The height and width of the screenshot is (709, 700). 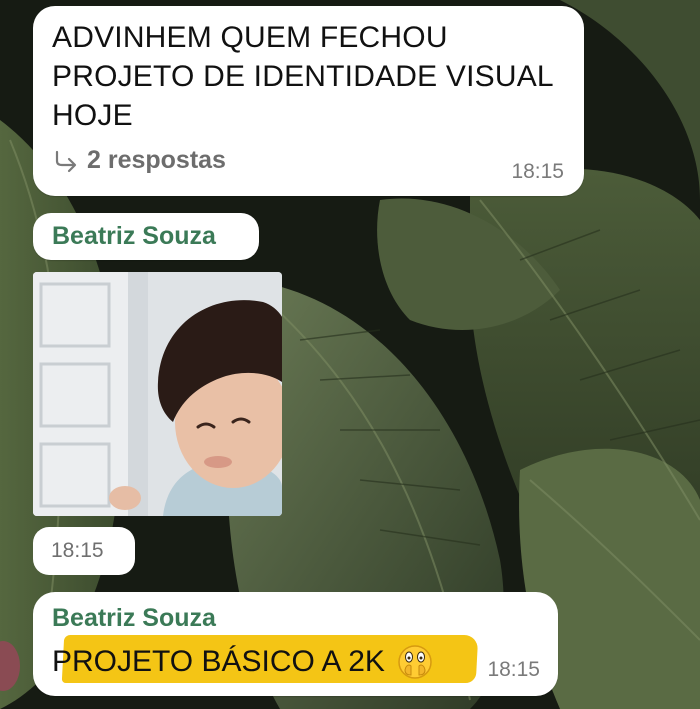 I want to click on message-text-row: PROJETO BÁSICO A 2K, so click(x=242, y=662).